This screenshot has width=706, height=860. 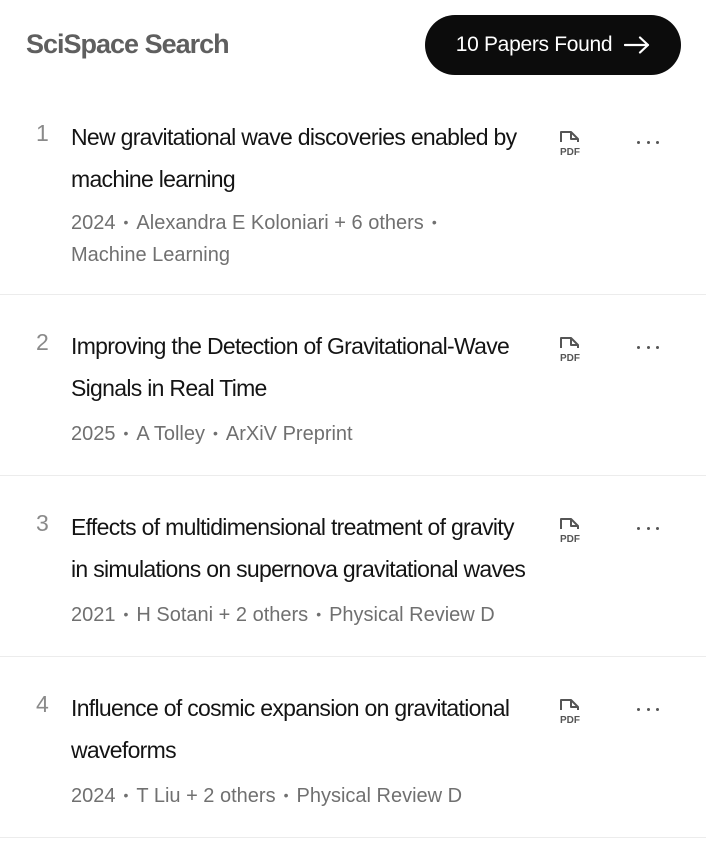 I want to click on result-authors: Alexandra E Koloniari + 6 others, so click(x=280, y=223).